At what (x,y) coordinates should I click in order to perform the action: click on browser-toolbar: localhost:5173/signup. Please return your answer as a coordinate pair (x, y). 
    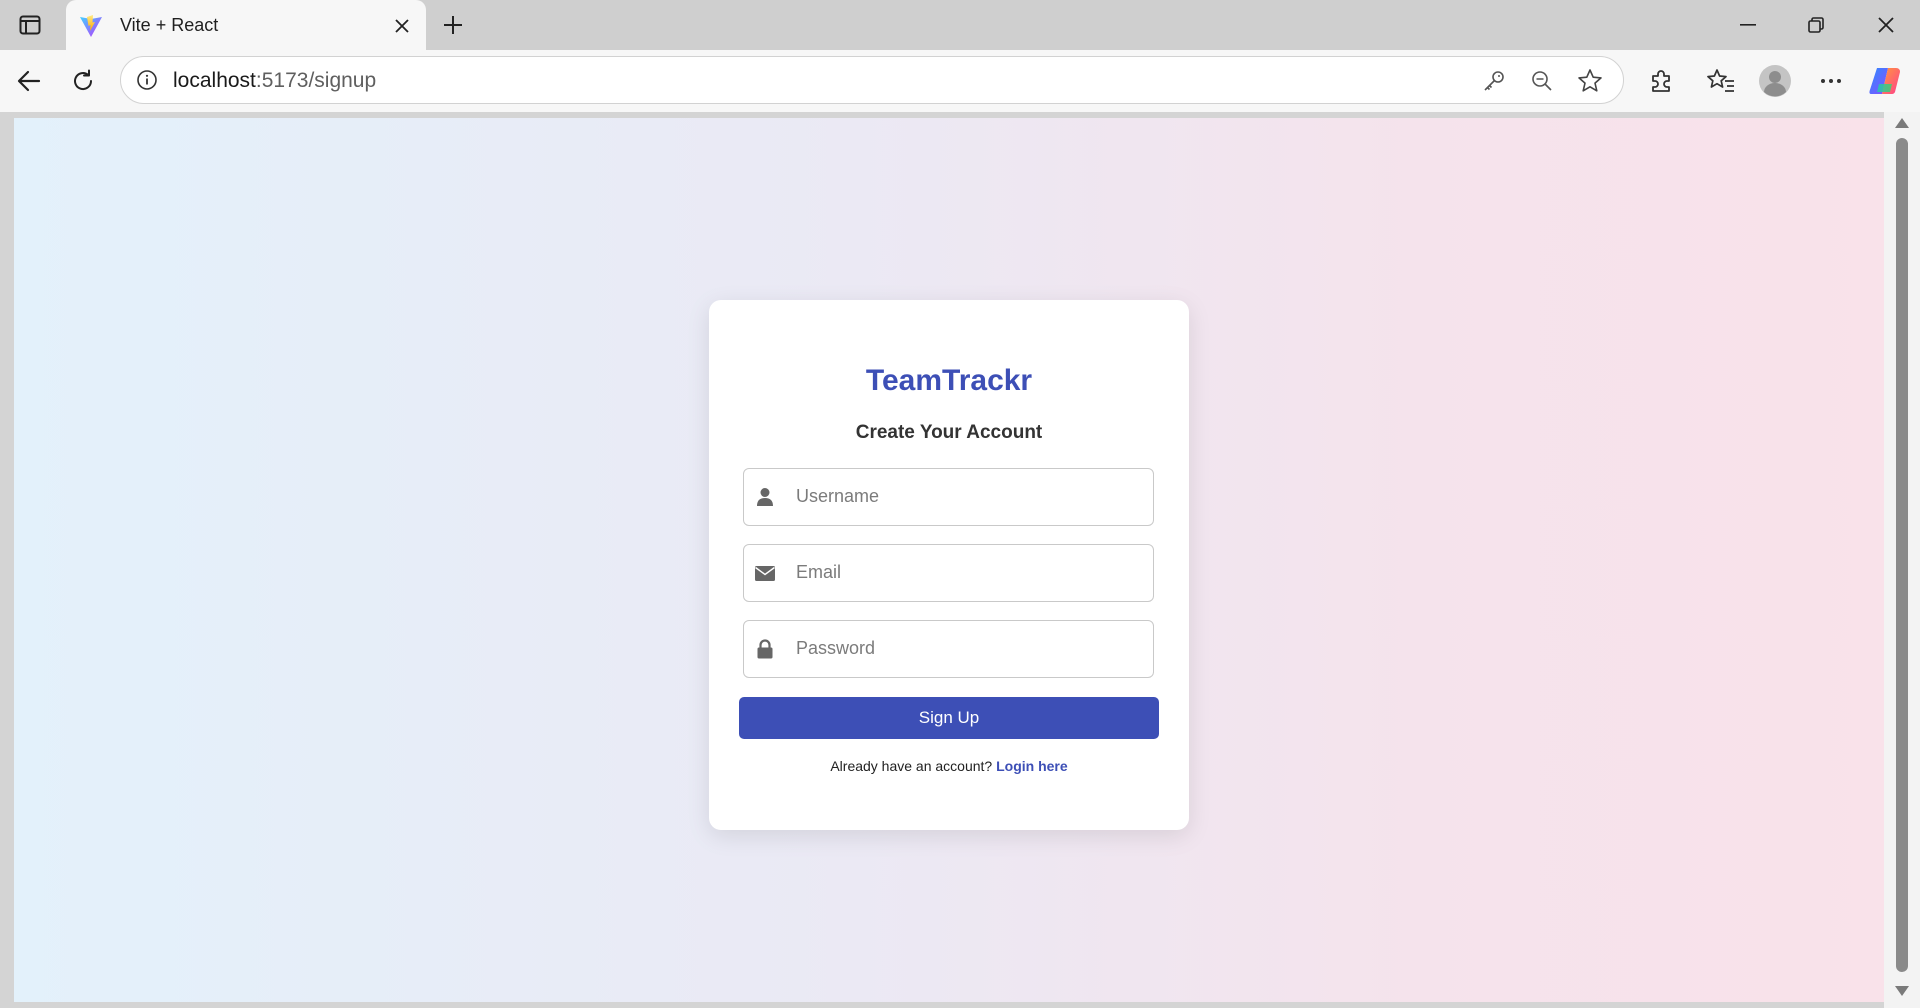
    Looking at the image, I should click on (960, 81).